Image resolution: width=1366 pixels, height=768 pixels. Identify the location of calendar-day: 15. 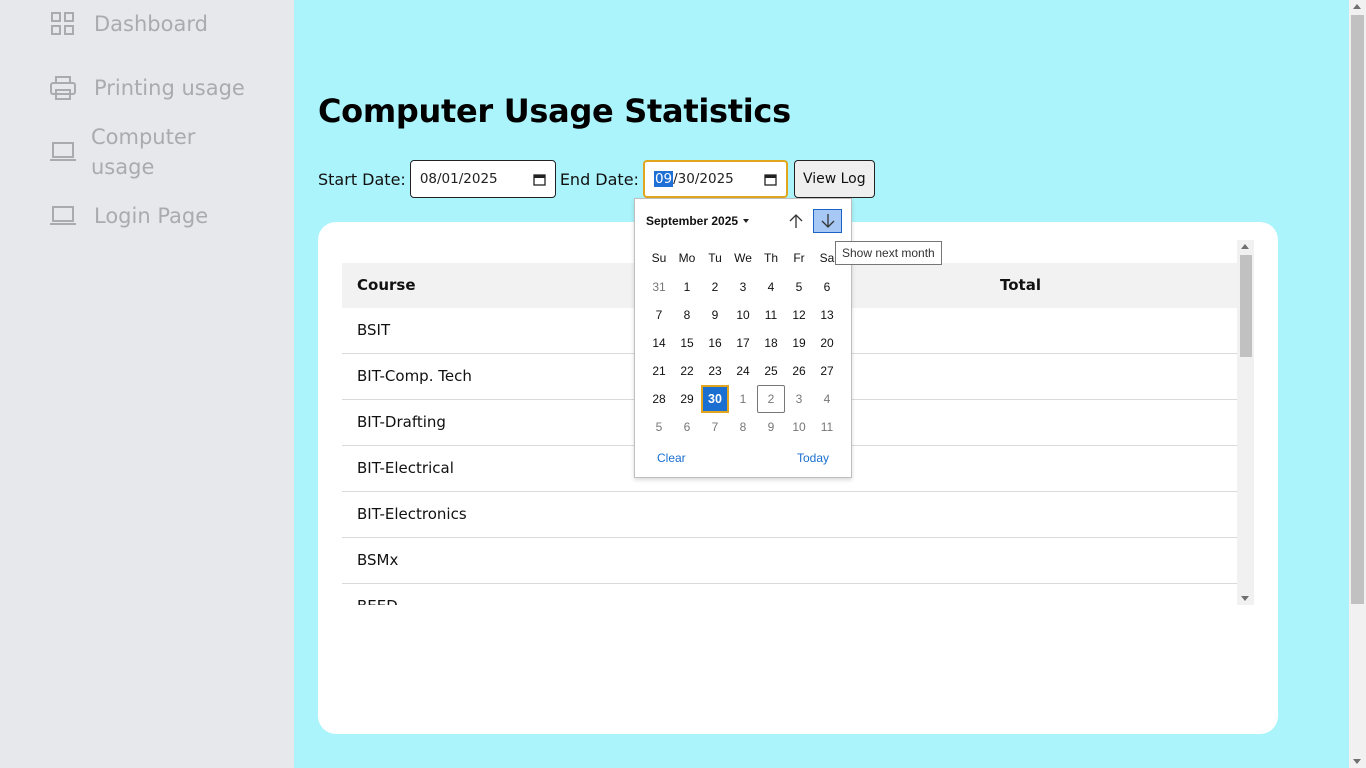
(687, 343).